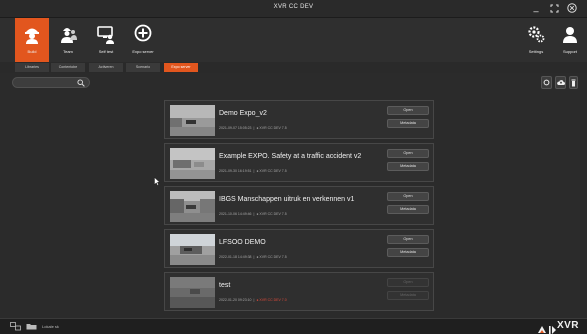  Describe the element at coordinates (235, 128) in the screenshot. I see `scenario-date: 2021-09-07 15:05:23` at that location.